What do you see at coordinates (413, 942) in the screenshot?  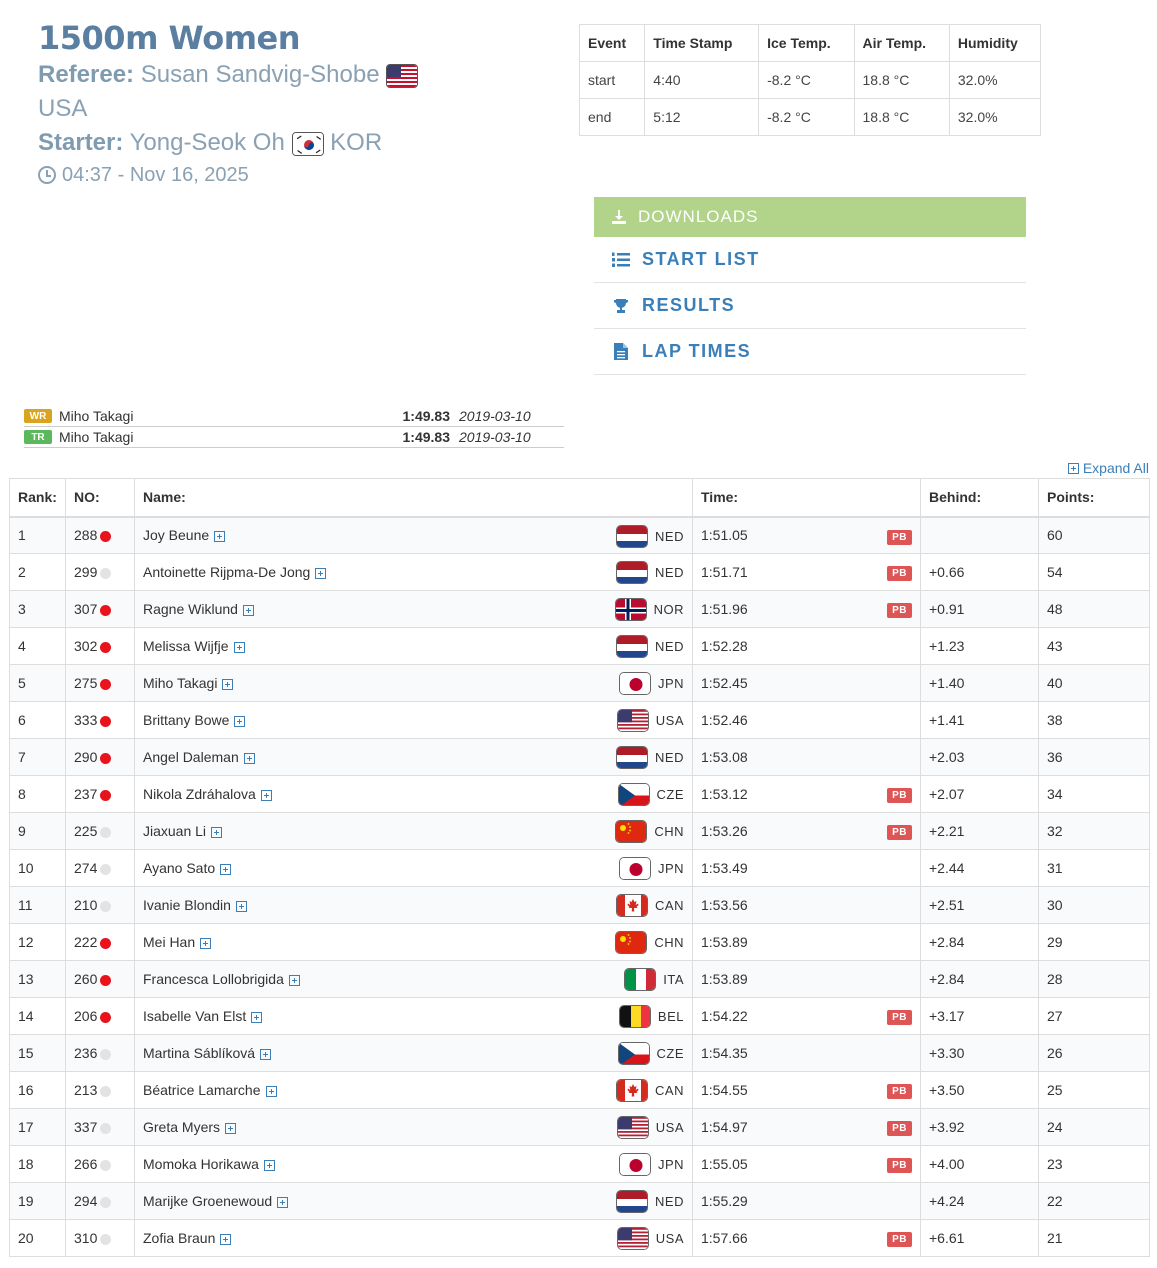 I see `name-cell: Mei Han CHN` at bounding box center [413, 942].